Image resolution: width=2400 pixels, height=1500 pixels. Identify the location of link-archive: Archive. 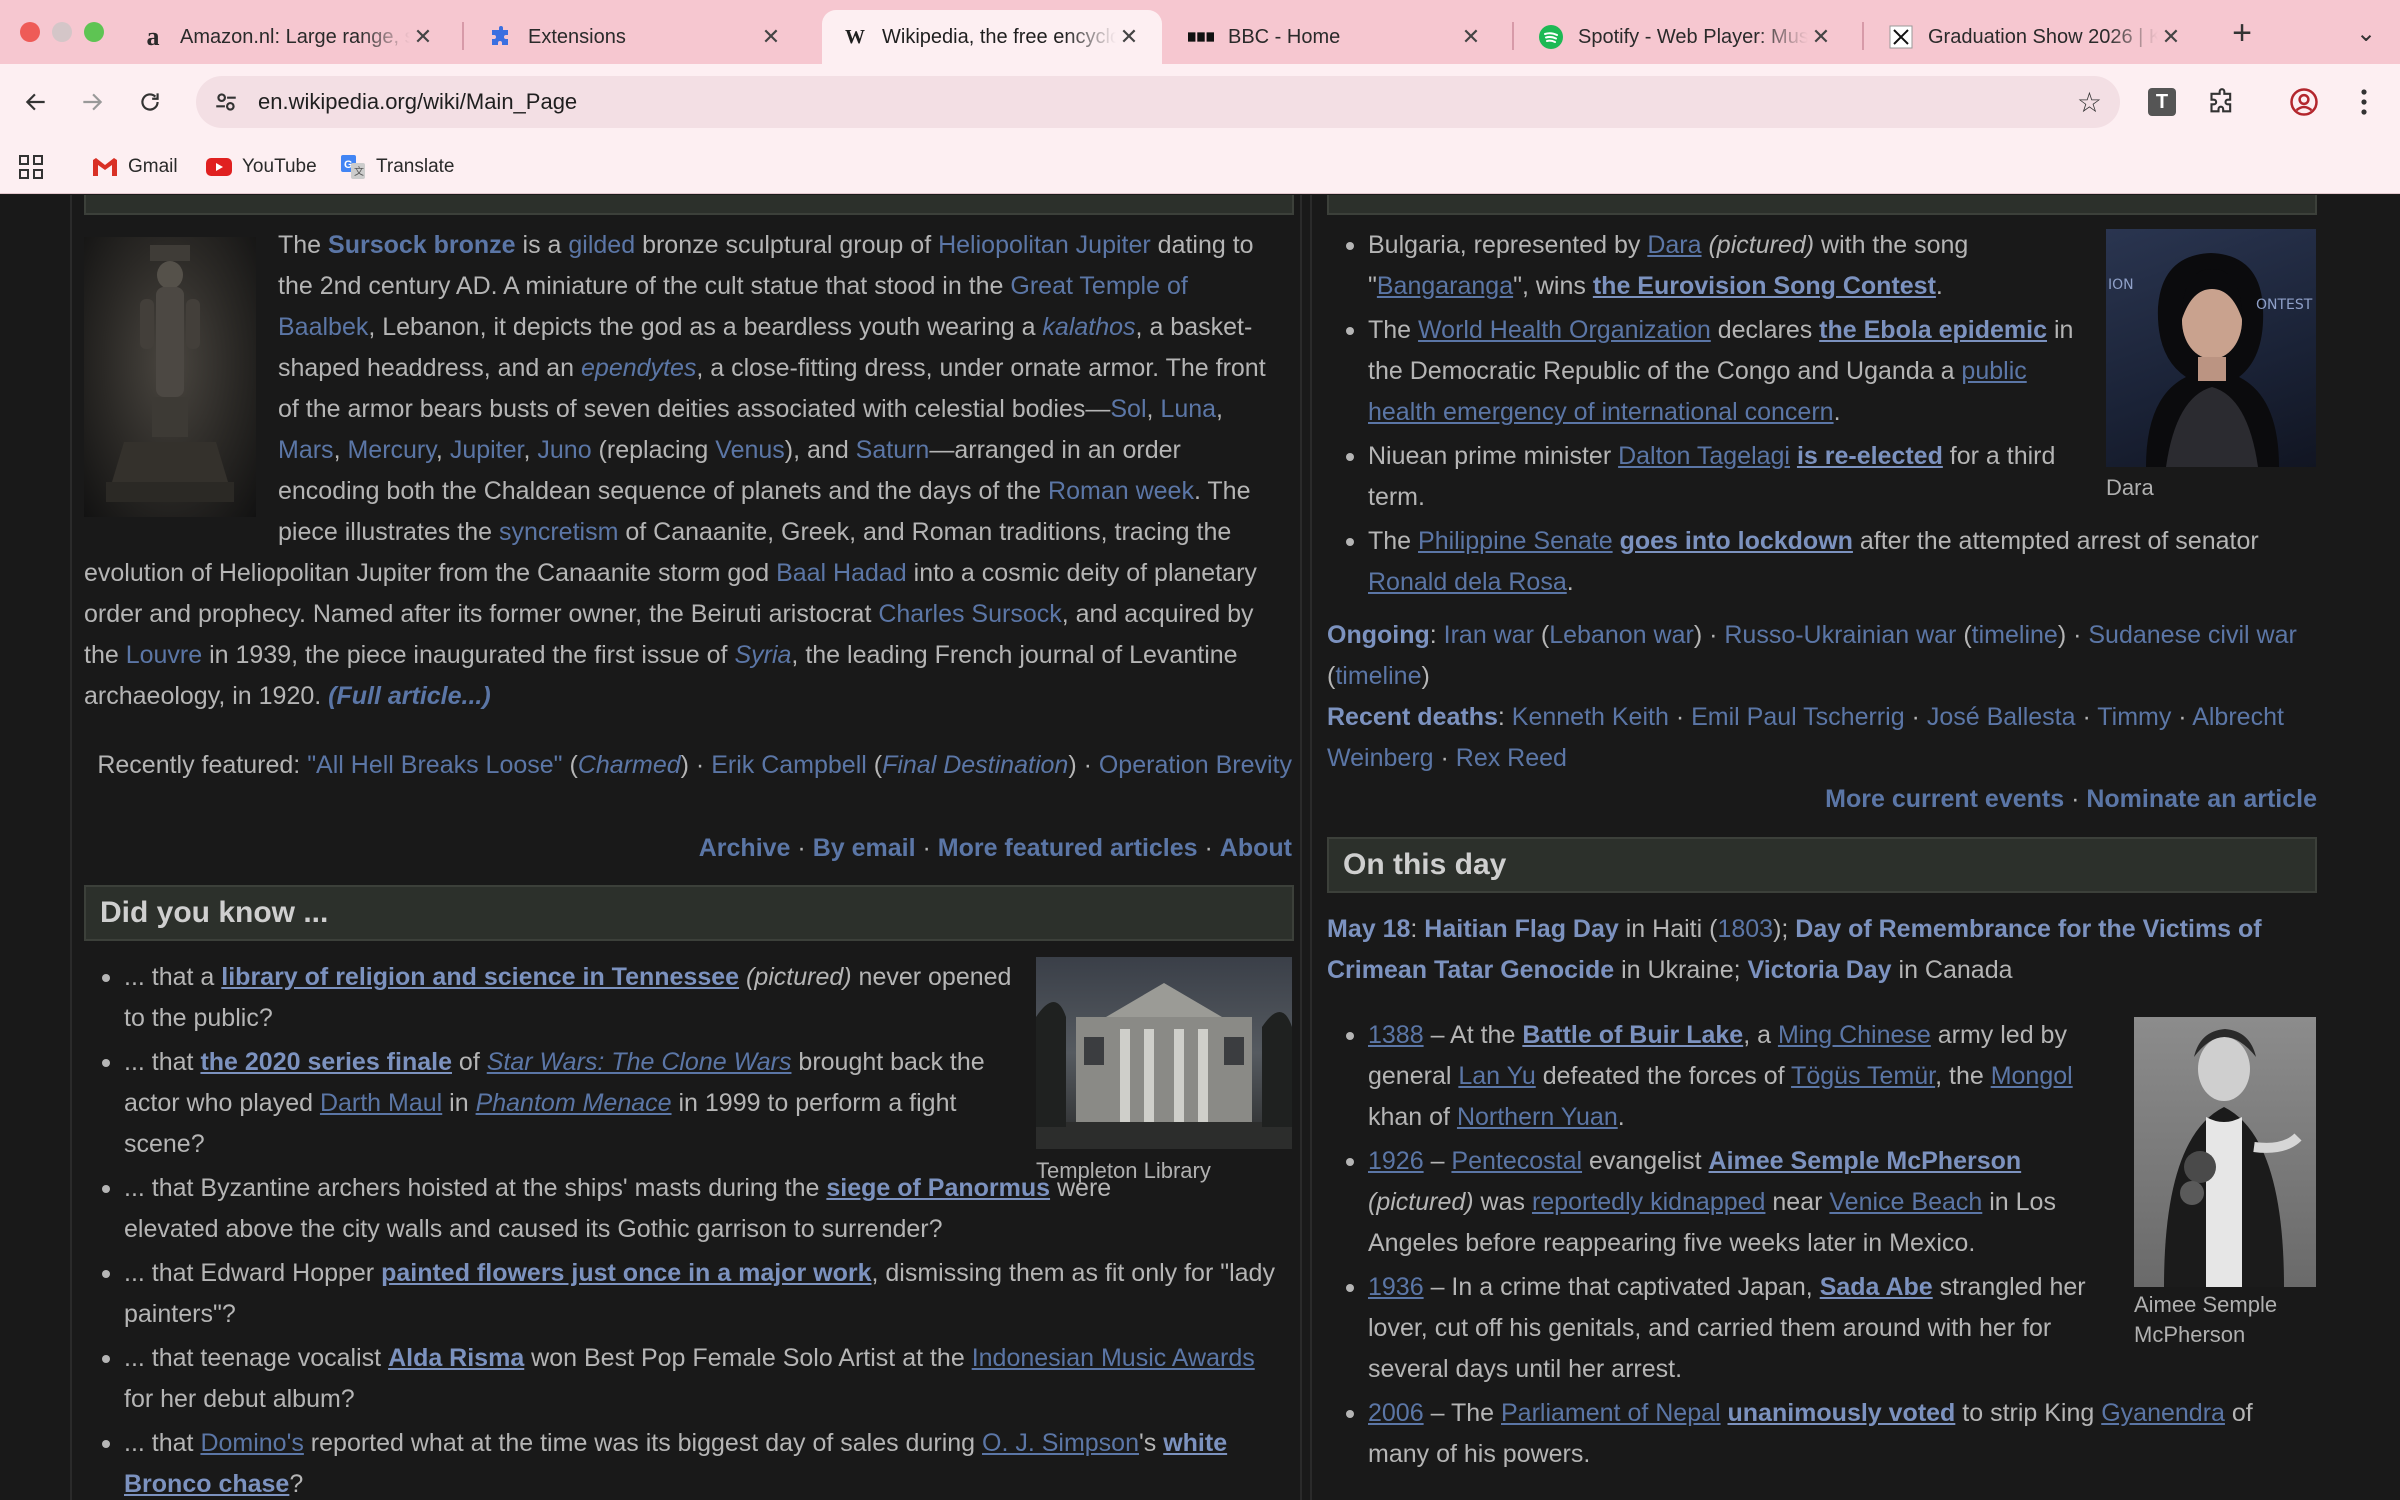
(745, 848).